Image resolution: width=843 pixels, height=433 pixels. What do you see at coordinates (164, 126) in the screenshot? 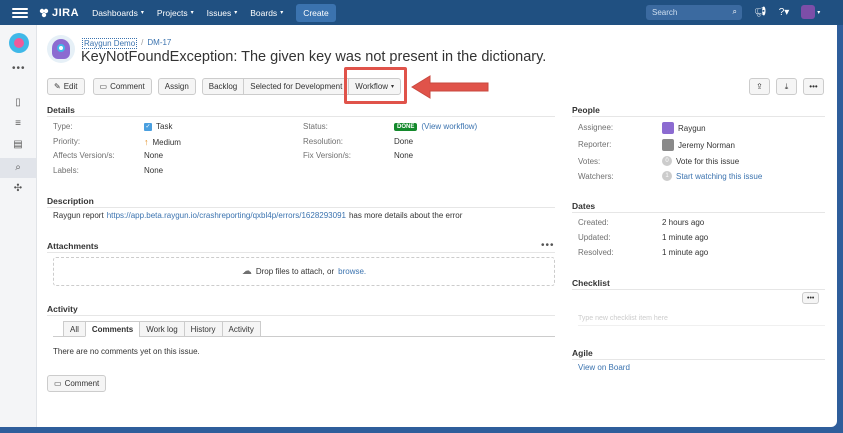
I see `type-value-text: Task` at bounding box center [164, 126].